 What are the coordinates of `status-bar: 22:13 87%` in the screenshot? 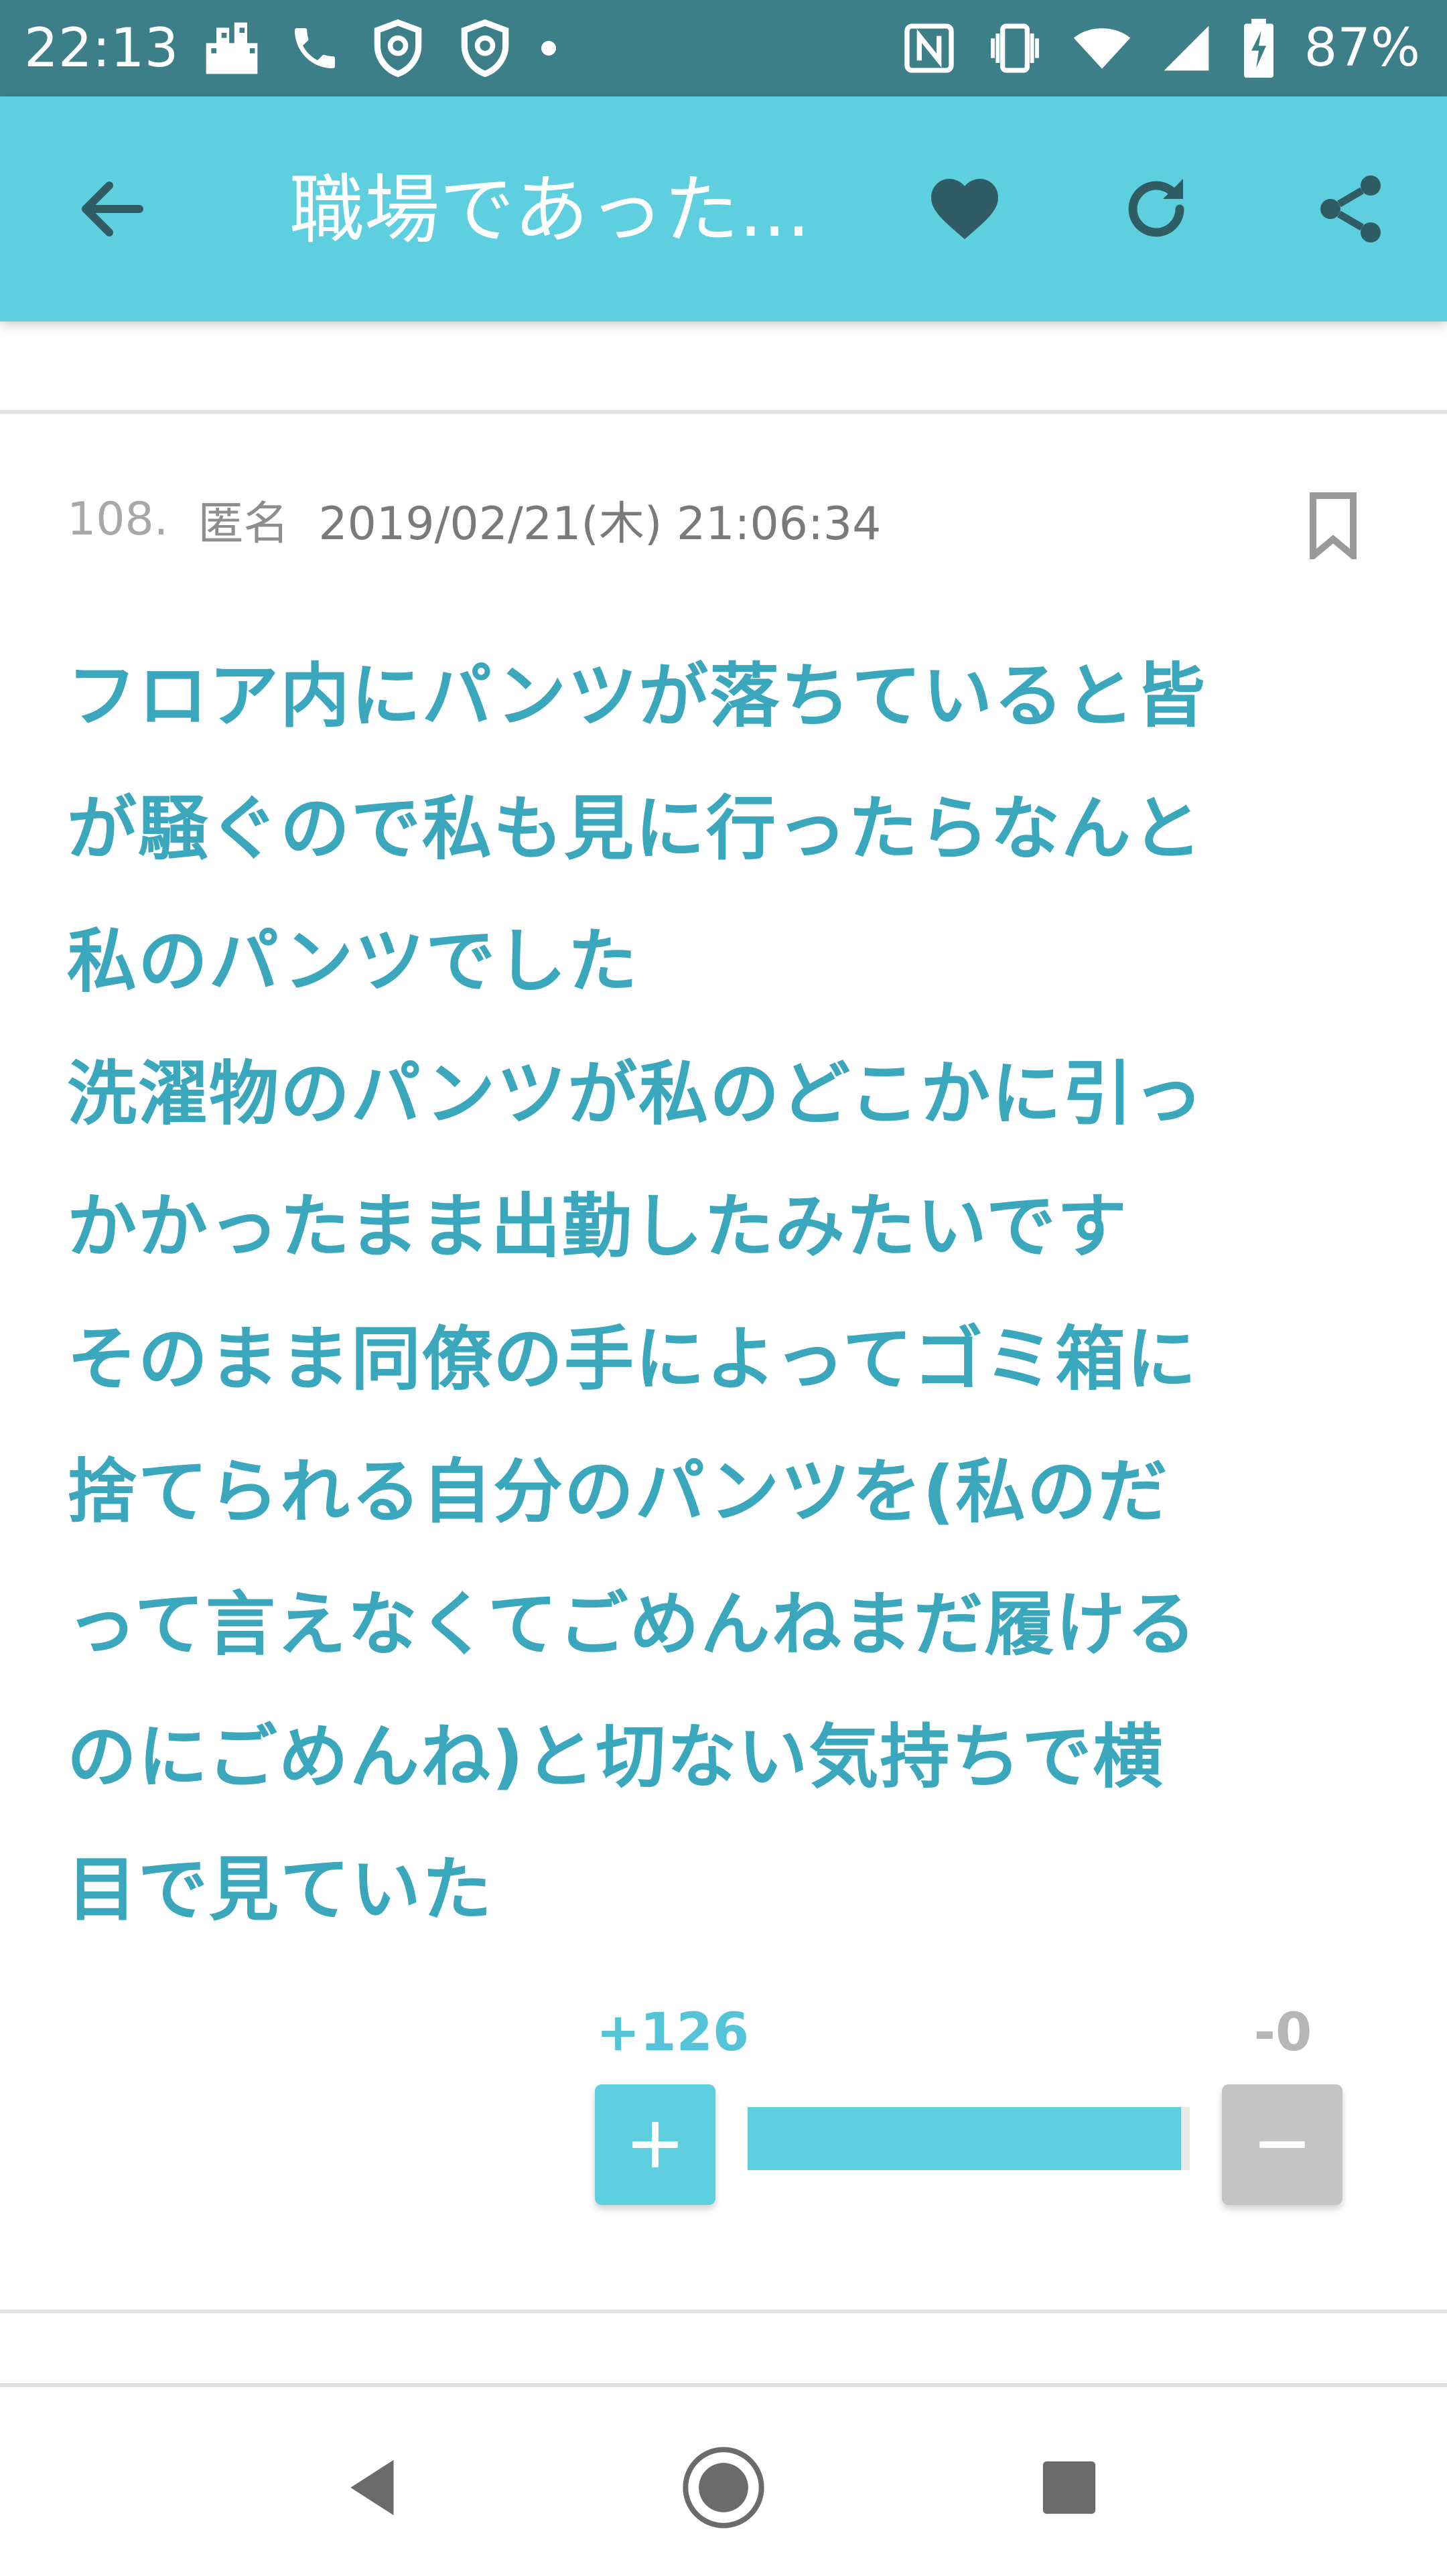 It's located at (723, 48).